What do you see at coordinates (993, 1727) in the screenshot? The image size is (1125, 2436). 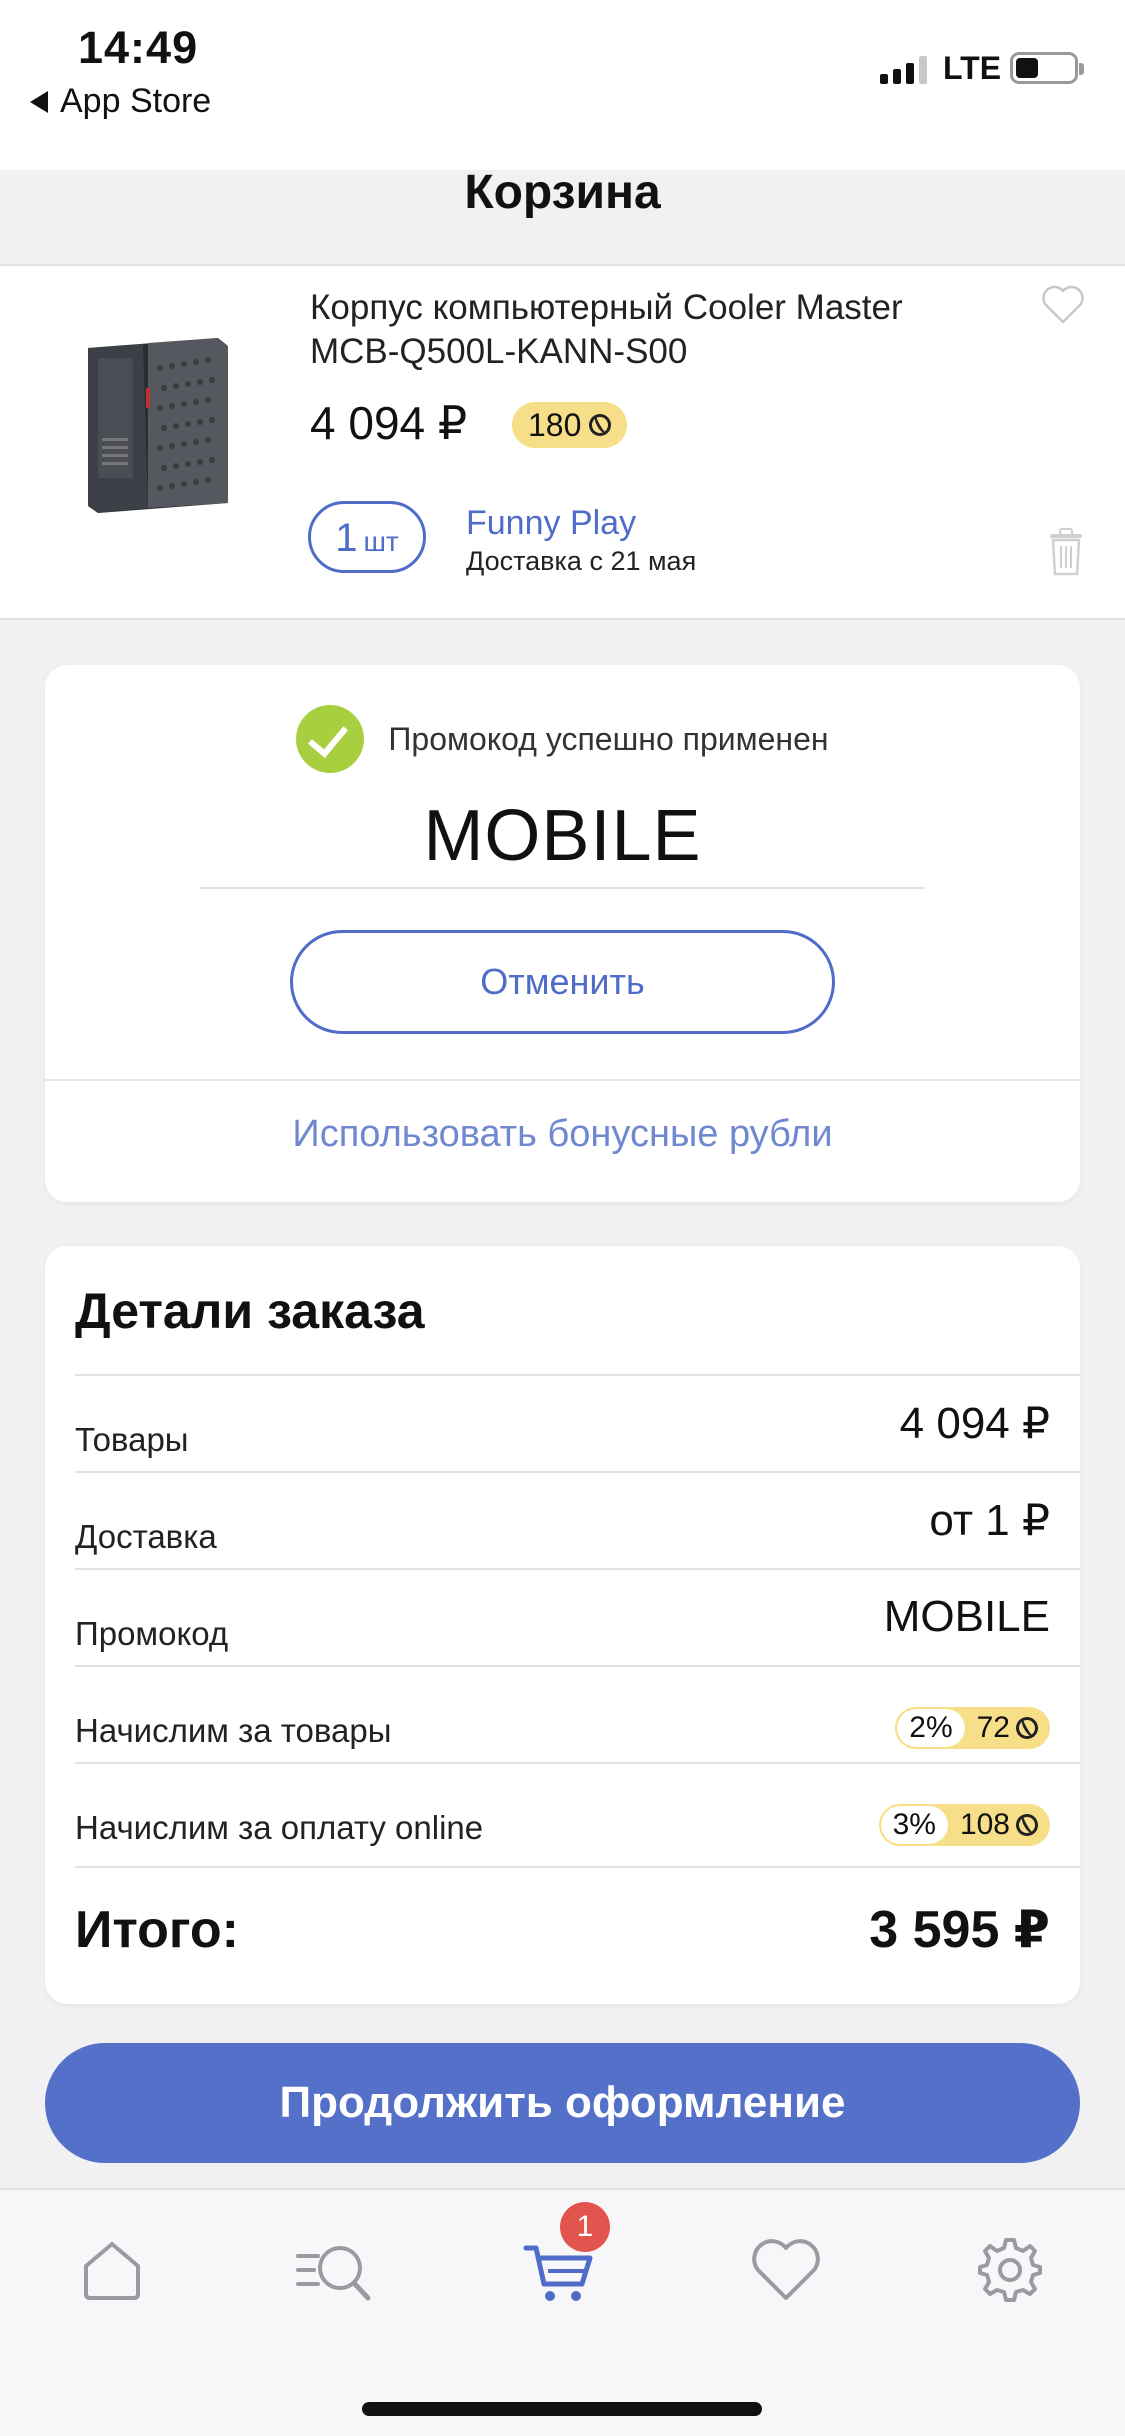 I see `accrue-goods-amount: 72` at bounding box center [993, 1727].